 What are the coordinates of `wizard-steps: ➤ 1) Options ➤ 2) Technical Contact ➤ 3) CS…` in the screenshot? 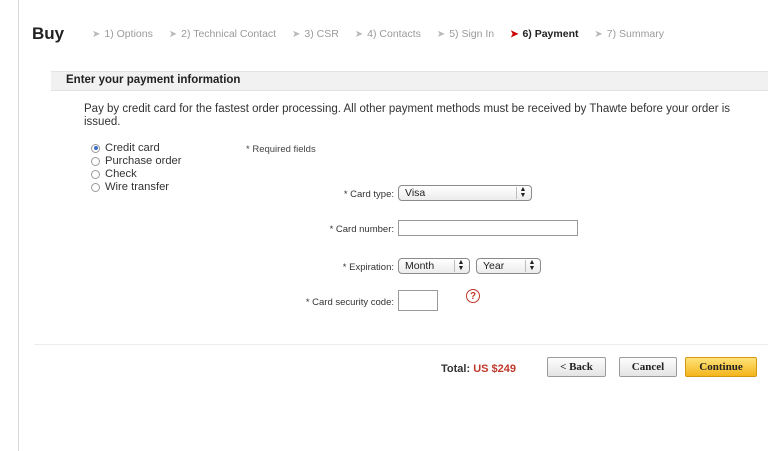 It's located at (384, 34).